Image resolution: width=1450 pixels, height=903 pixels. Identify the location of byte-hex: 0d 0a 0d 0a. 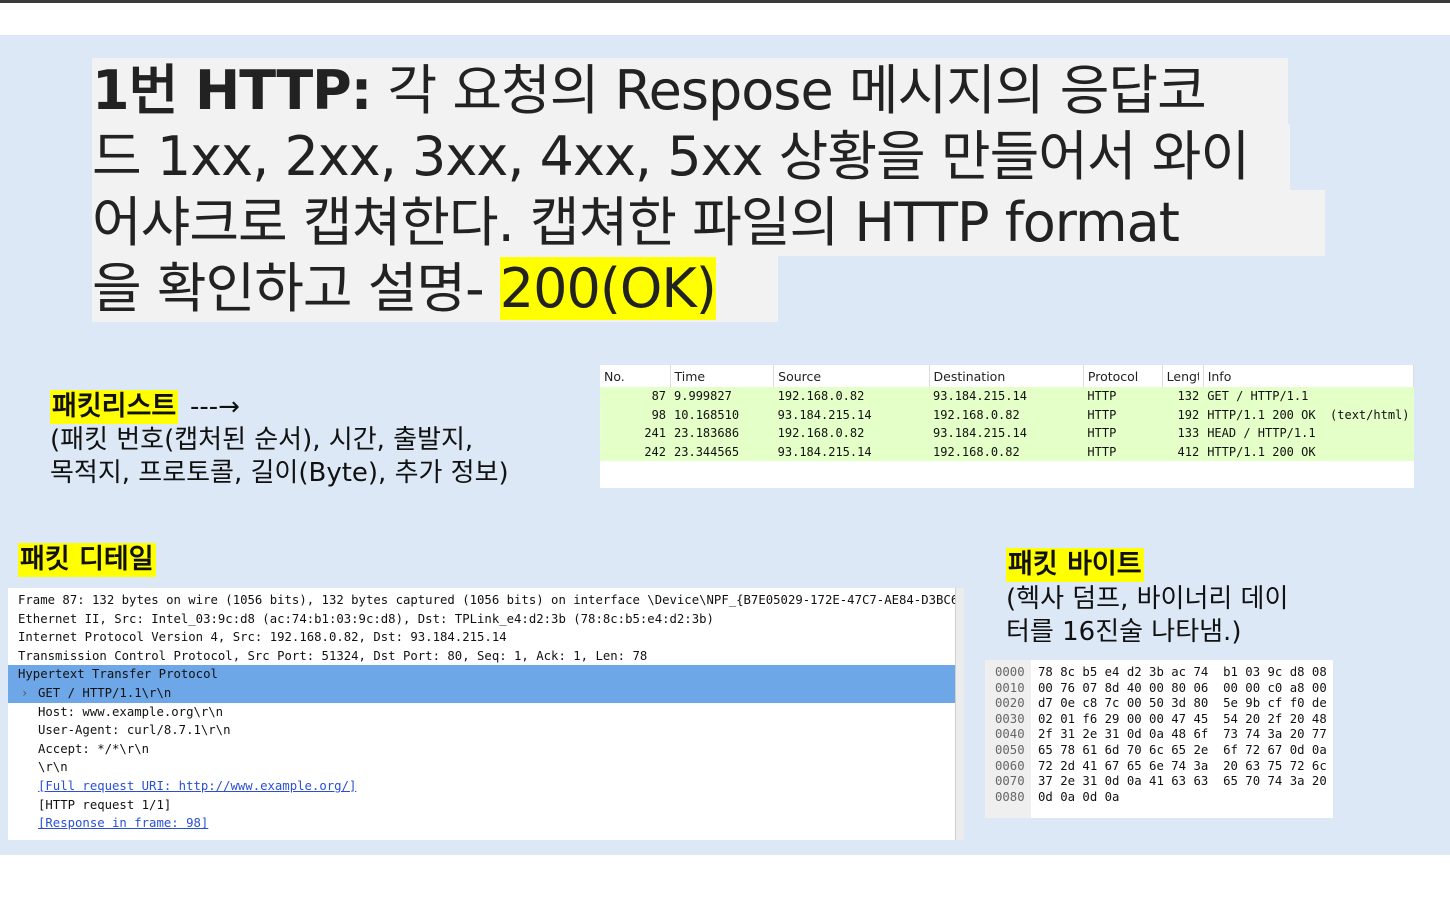
(1079, 796).